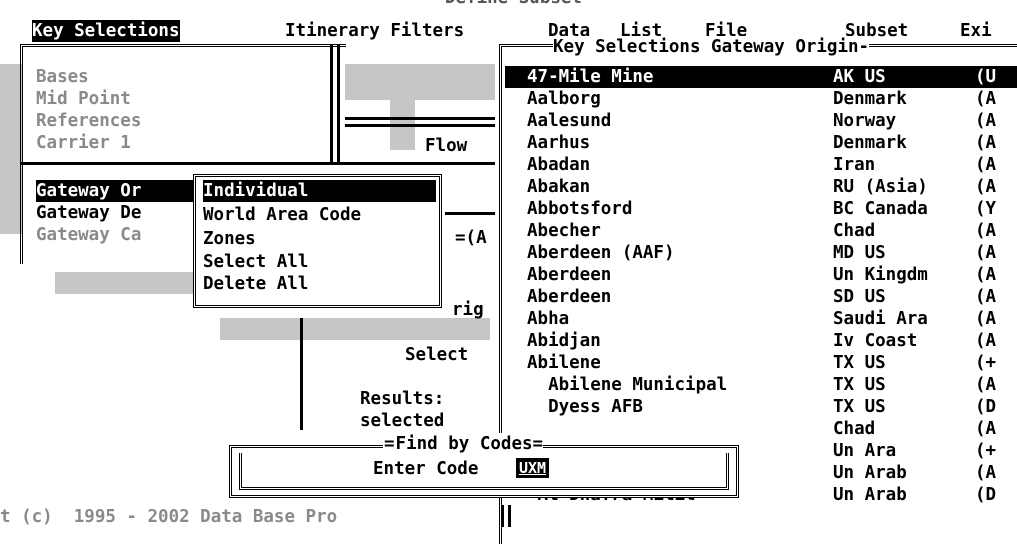 Image resolution: width=1017 pixels, height=544 pixels. Describe the element at coordinates (859, 77) in the screenshot. I see `gateway-region: AK US` at that location.